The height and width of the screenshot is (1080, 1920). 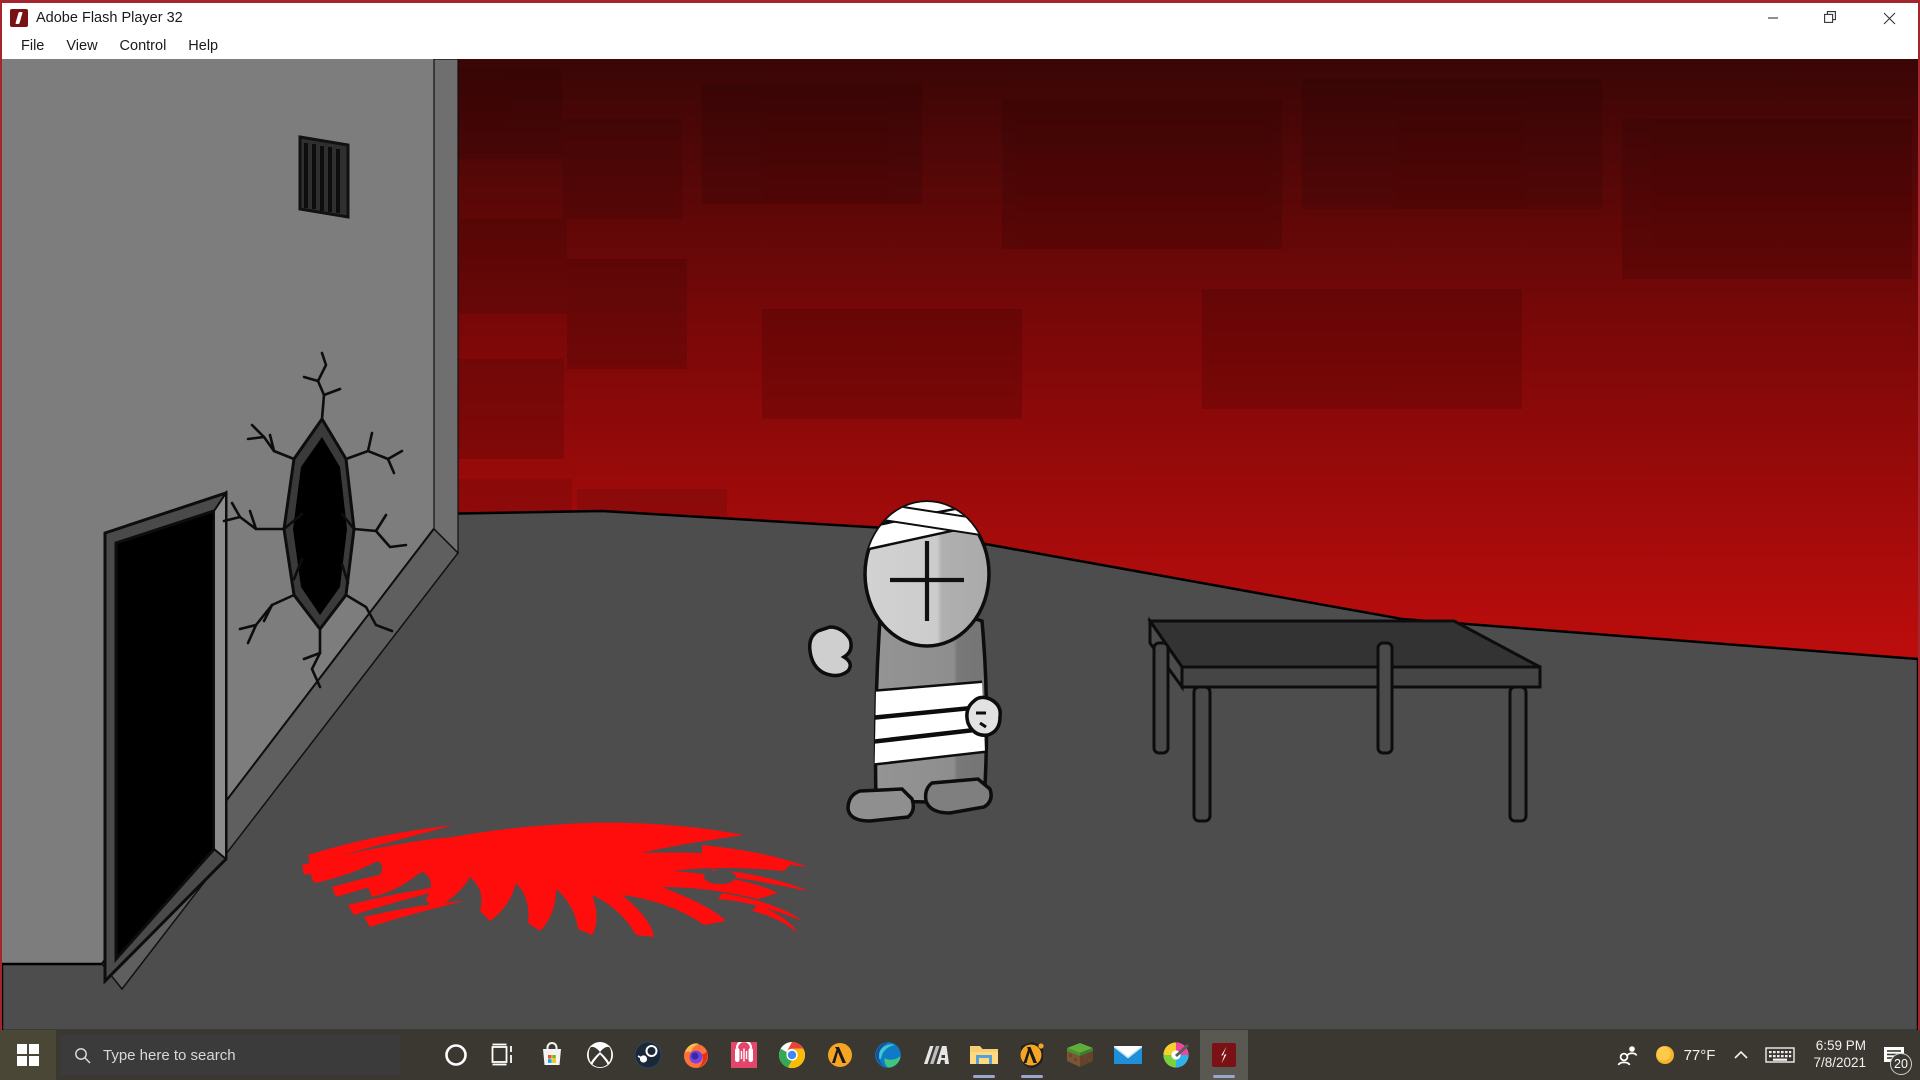 I want to click on window-controls, so click(x=1831, y=18).